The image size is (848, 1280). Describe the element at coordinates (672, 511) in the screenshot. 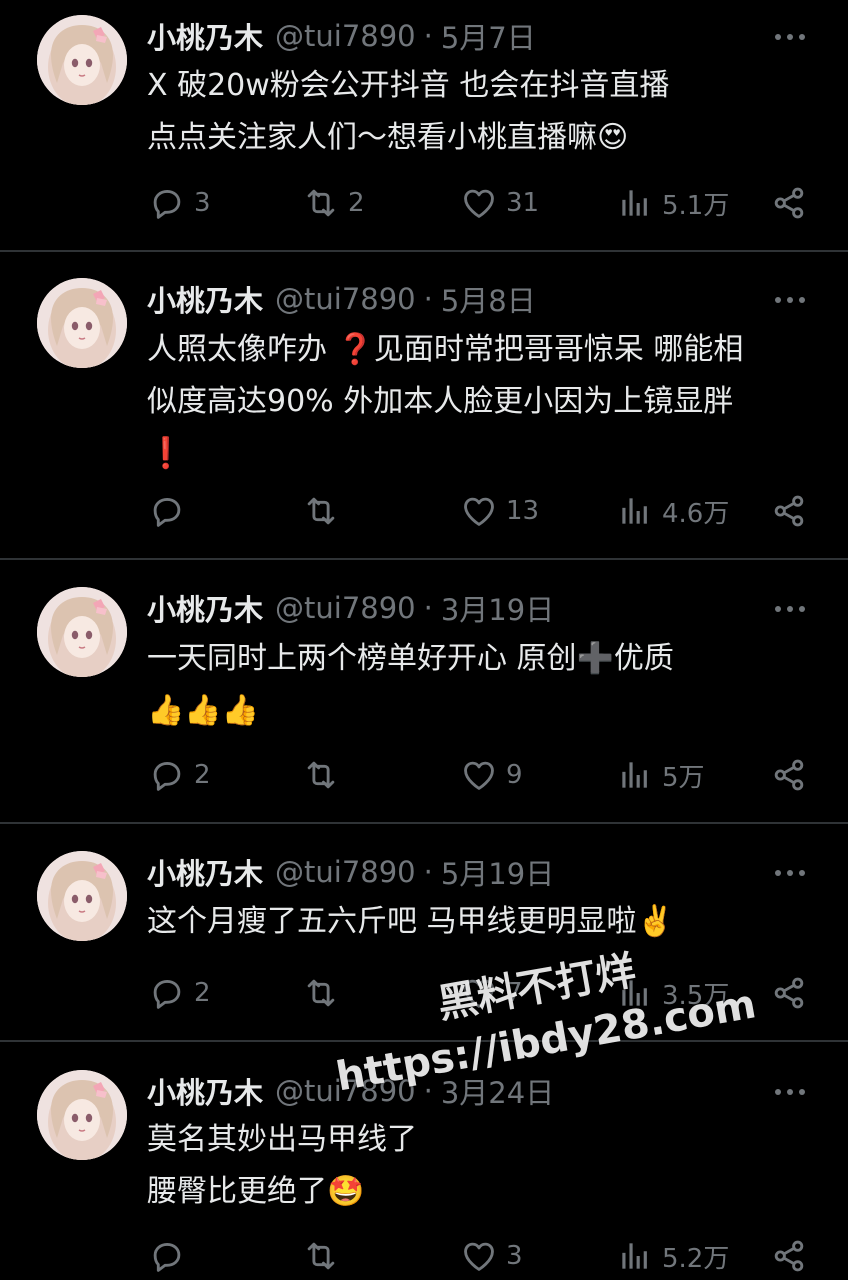

I see `views-button: 4.6万` at that location.